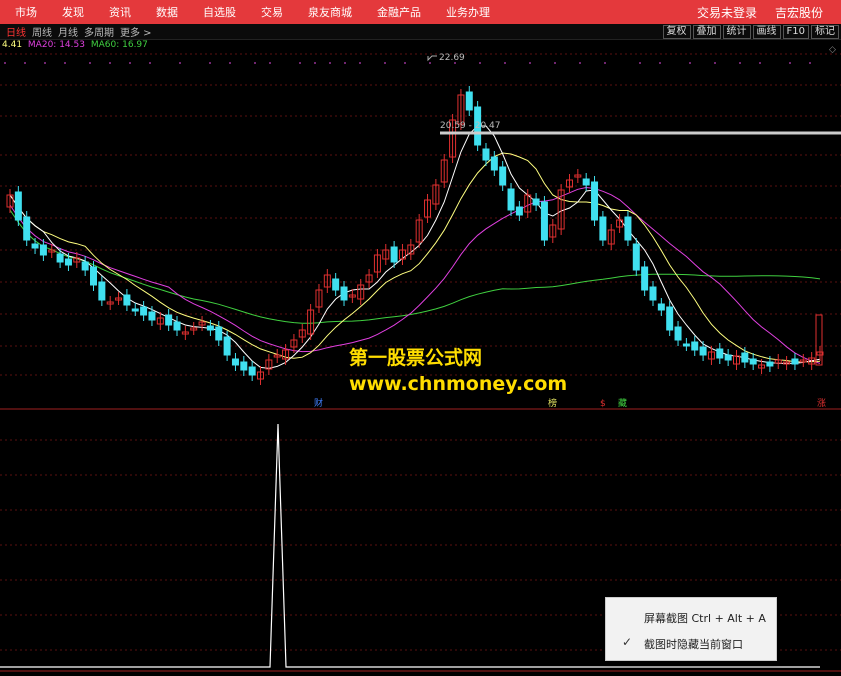  Describe the element at coordinates (627, 642) in the screenshot. I see `check-icon: ✓` at that location.